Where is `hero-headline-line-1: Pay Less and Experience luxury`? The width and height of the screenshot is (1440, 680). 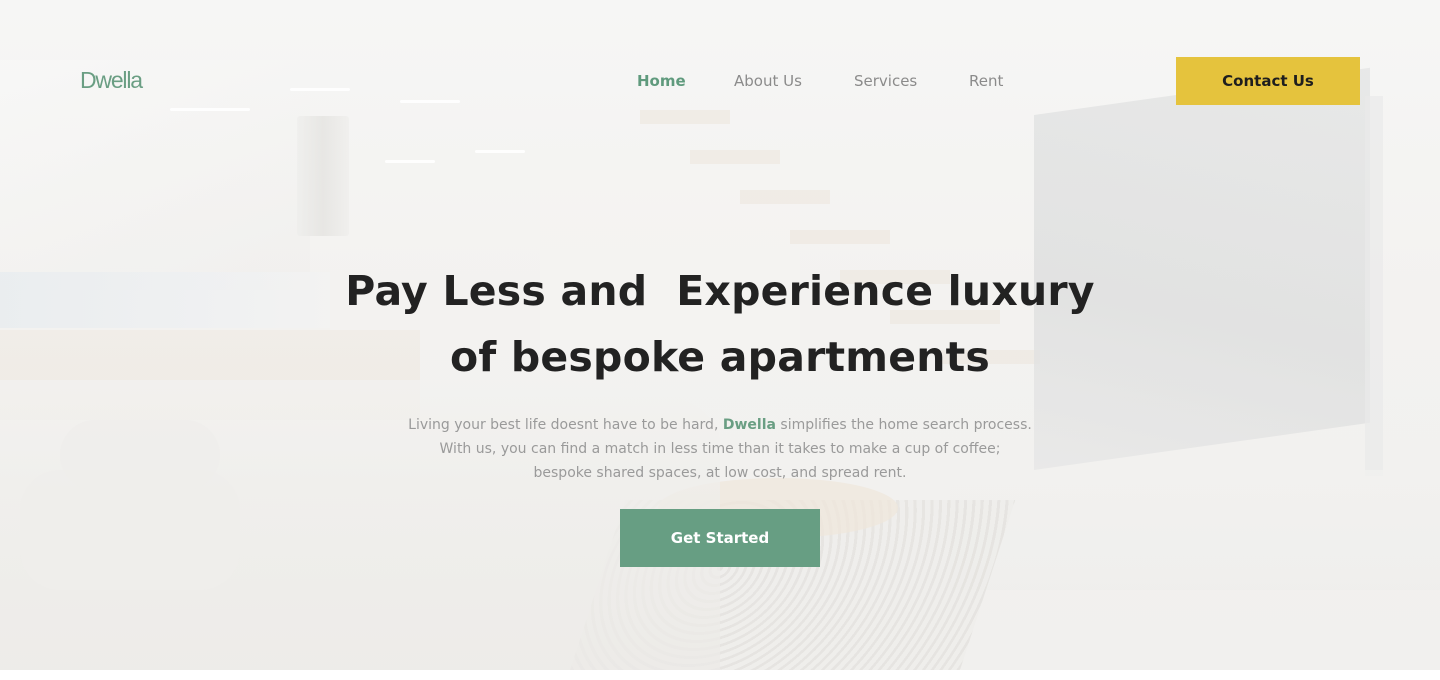 hero-headline-line-1: Pay Less and Experience luxury is located at coordinates (720, 291).